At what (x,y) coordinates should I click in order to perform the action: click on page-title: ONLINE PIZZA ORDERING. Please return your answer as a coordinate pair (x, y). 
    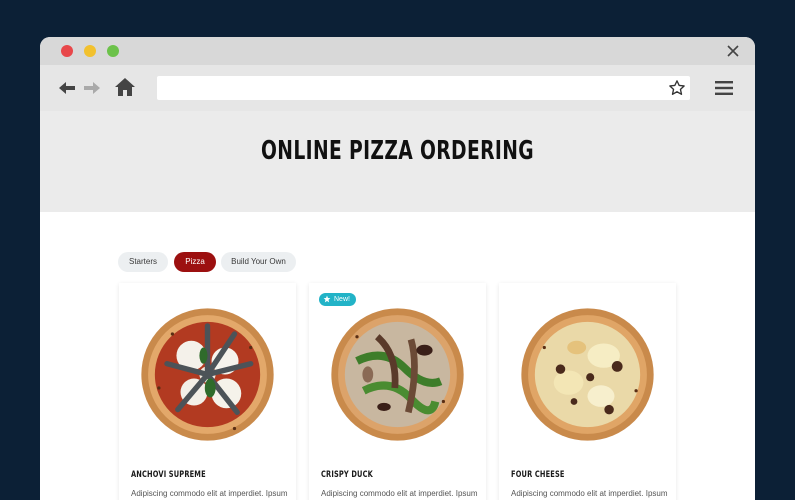
    Looking at the image, I should click on (397, 151).